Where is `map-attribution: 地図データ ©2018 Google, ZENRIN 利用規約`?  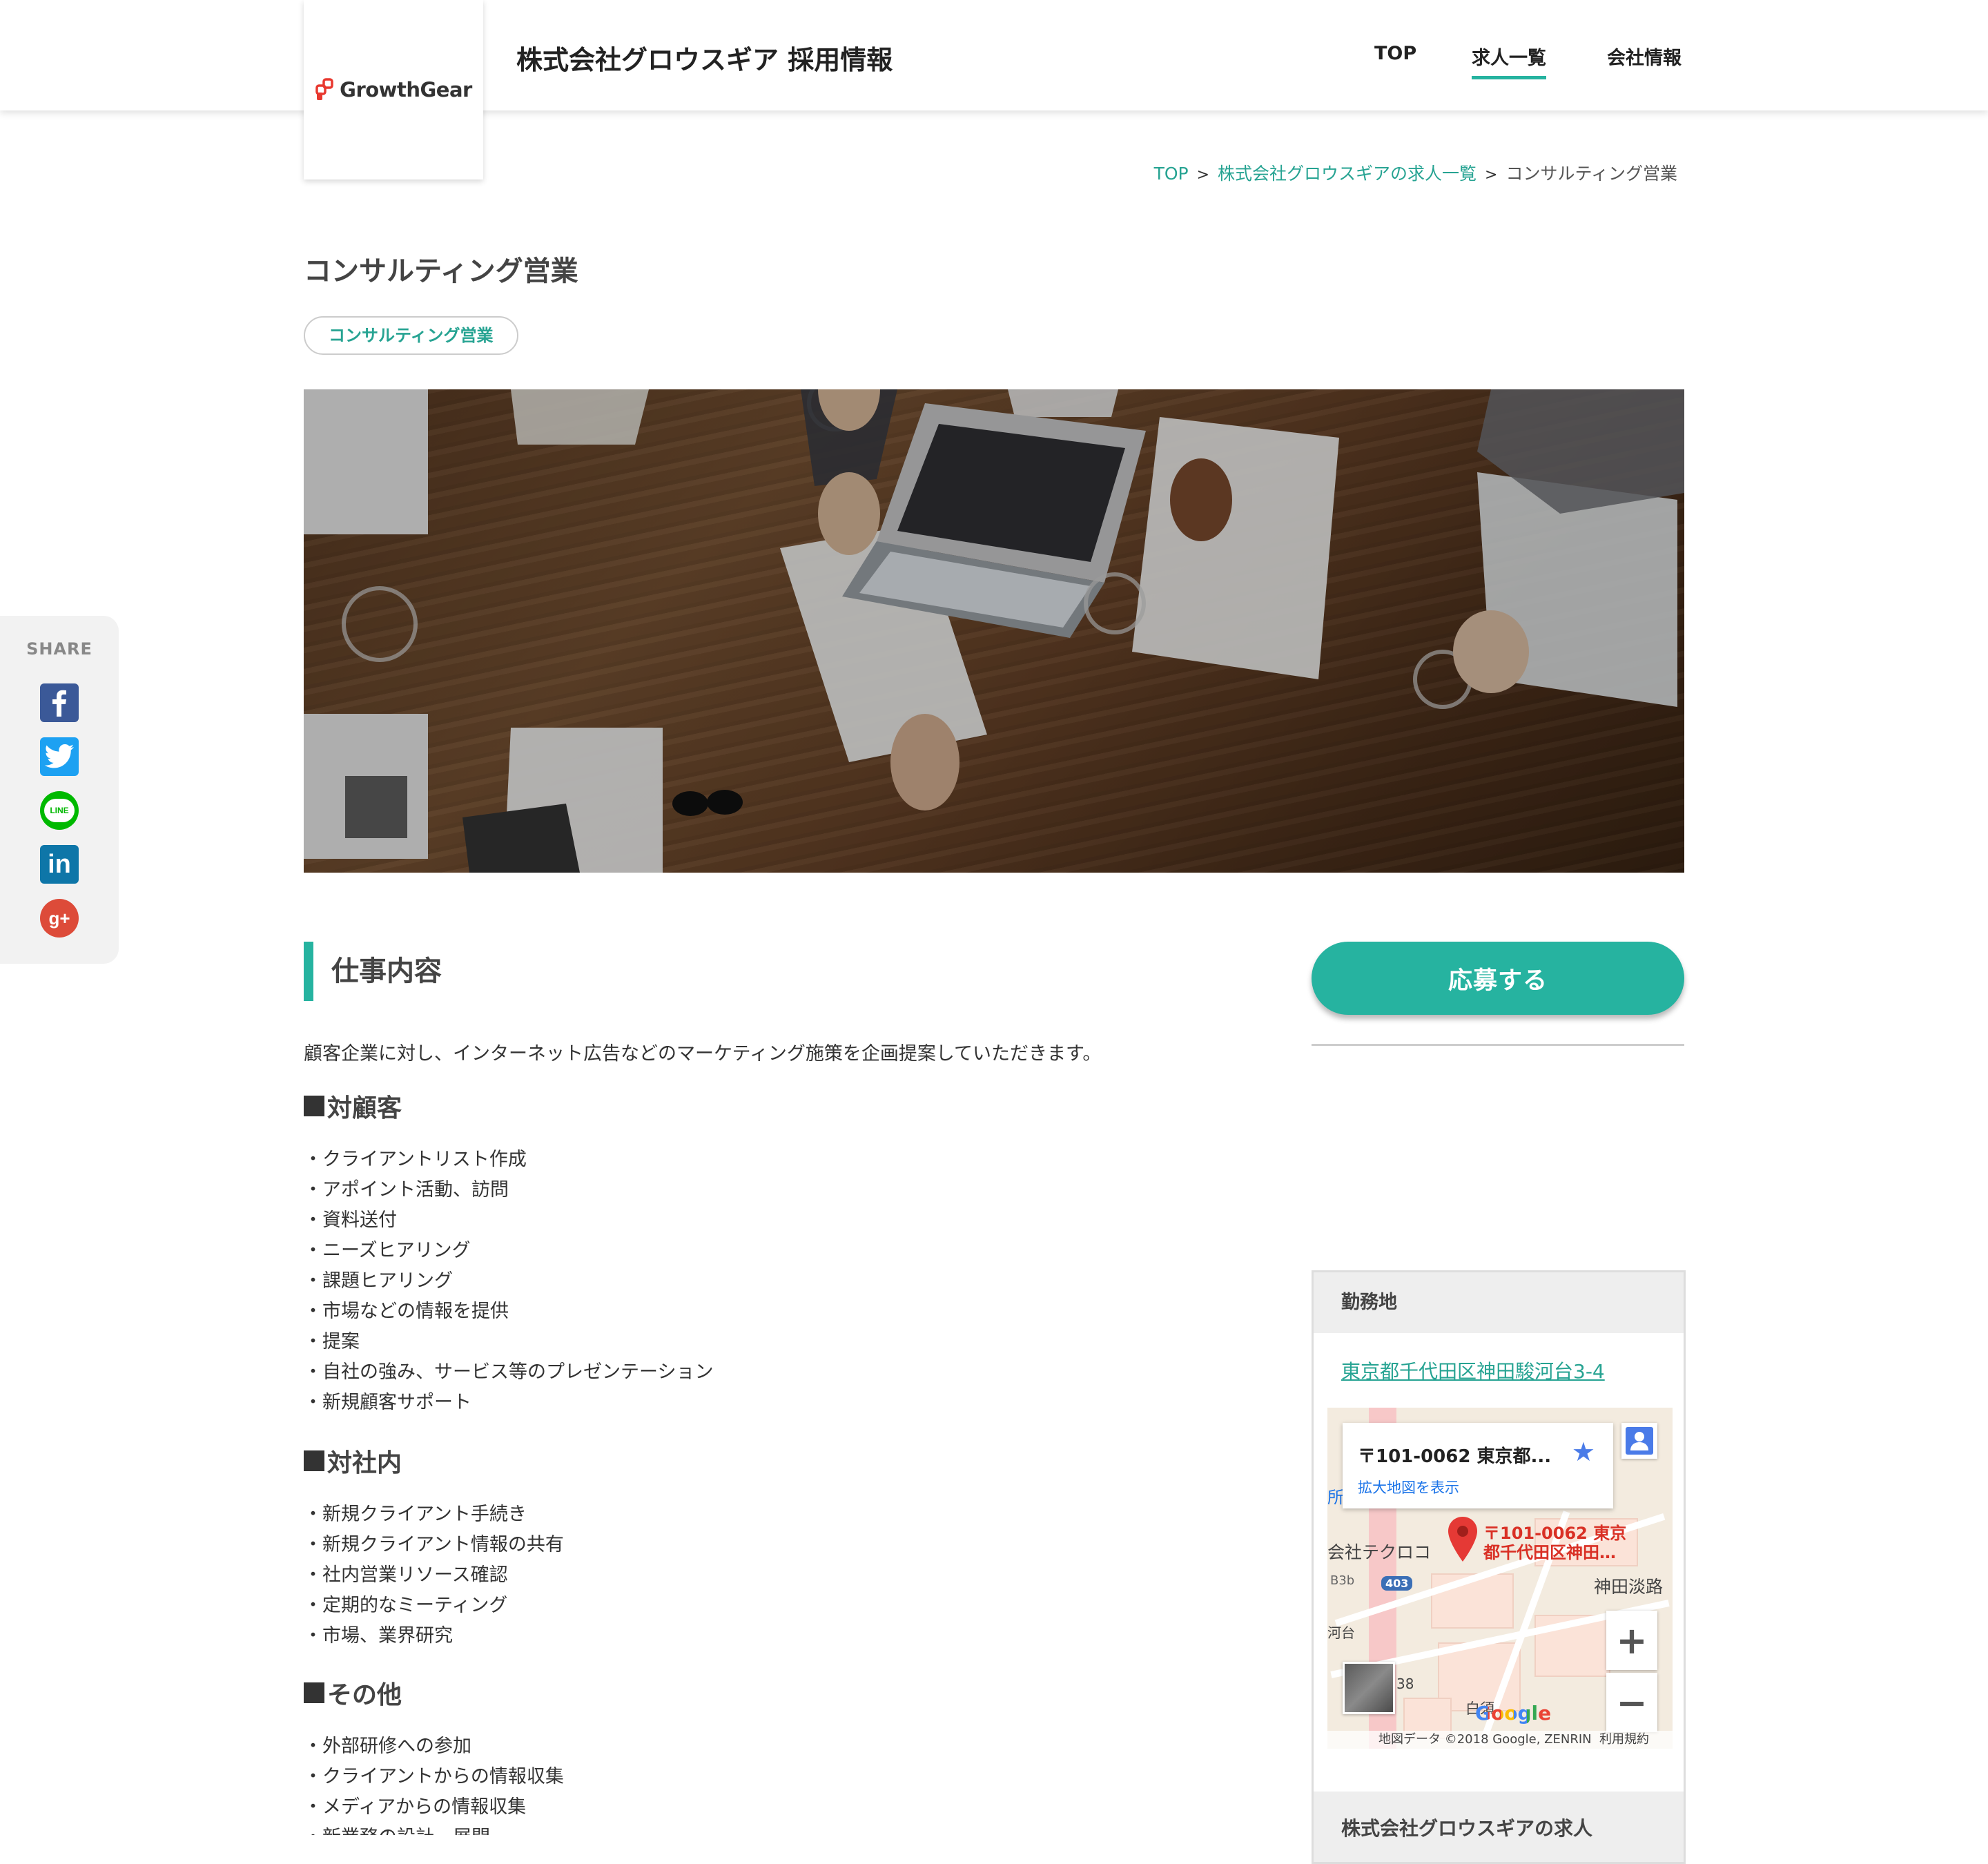
map-attribution: 地図データ ©2018 Google, ZENRIN 利用規約 is located at coordinates (1500, 1740).